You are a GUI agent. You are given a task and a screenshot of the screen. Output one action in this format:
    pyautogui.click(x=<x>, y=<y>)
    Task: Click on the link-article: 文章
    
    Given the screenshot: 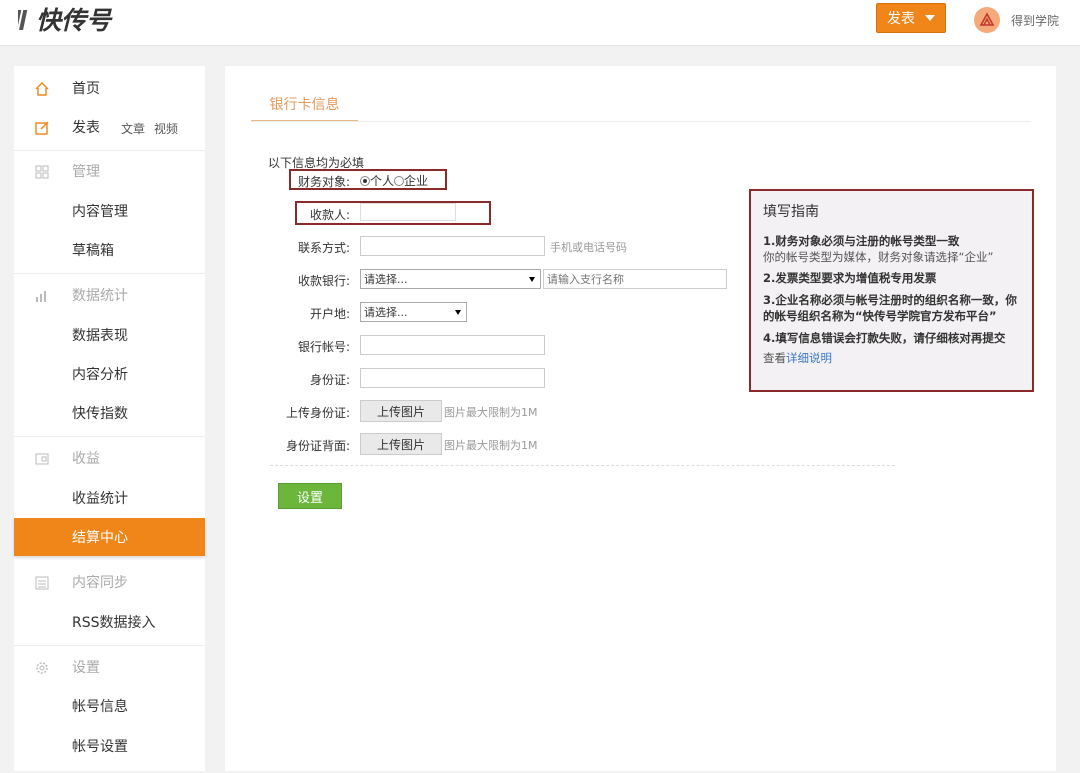 What is the action you would take?
    pyautogui.click(x=133, y=129)
    